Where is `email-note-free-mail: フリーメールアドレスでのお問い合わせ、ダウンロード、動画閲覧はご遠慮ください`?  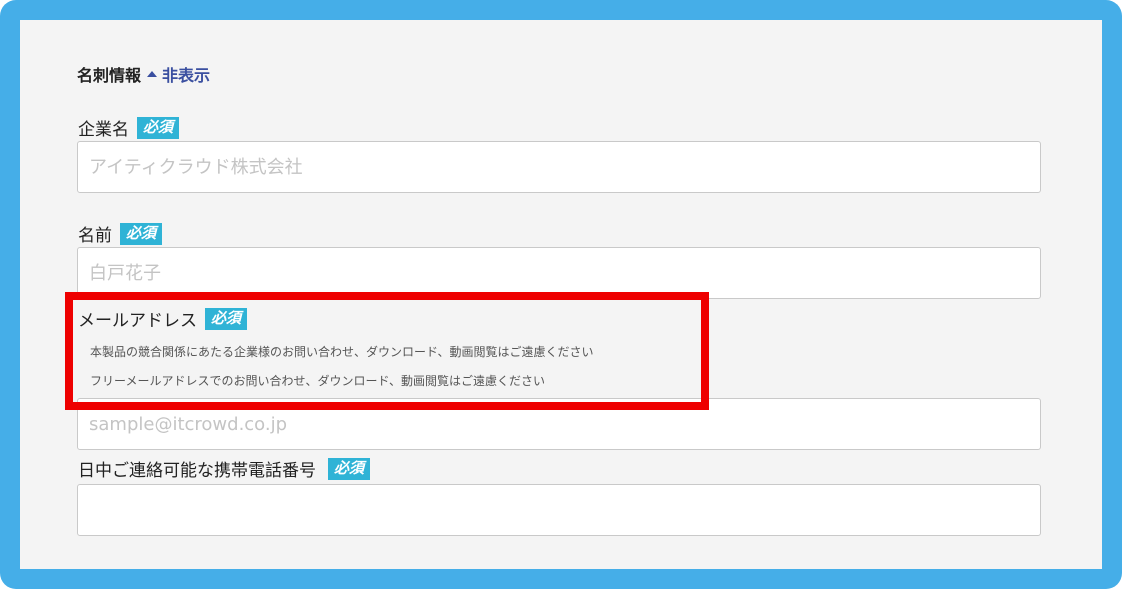
email-note-free-mail: フリーメールアドレスでのお問い合わせ、ダウンロード、動画閲覧はご遠慮ください is located at coordinates (318, 381).